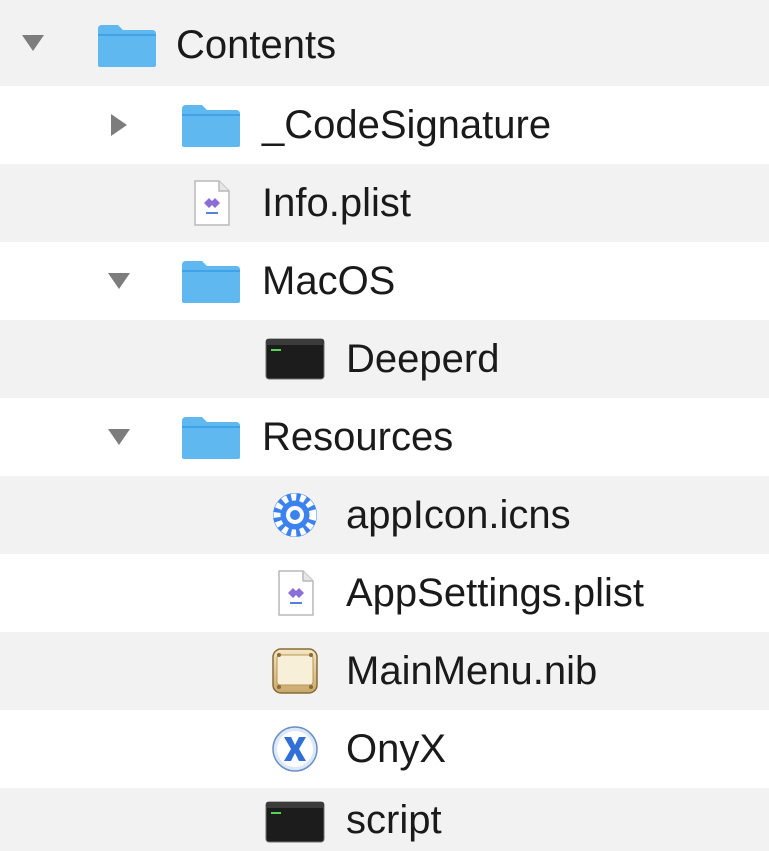 This screenshot has width=769, height=851. I want to click on tree-item-label: Deeperd, so click(423, 359).